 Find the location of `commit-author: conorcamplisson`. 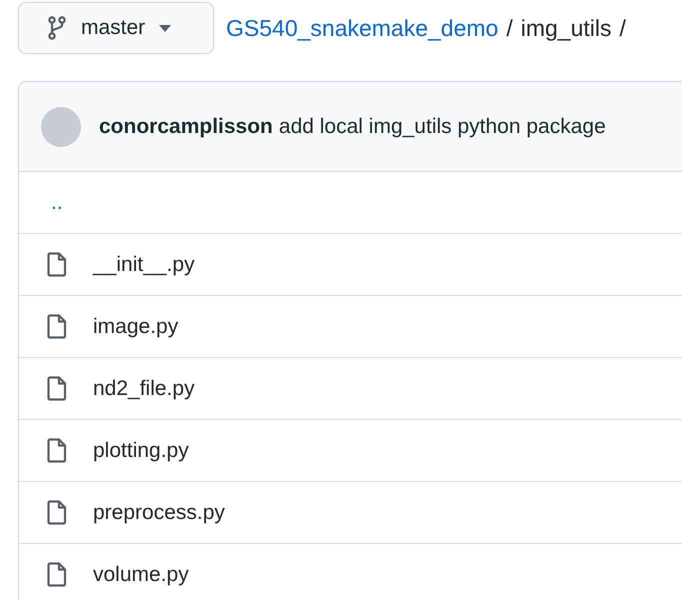

commit-author: conorcamplisson is located at coordinates (186, 126).